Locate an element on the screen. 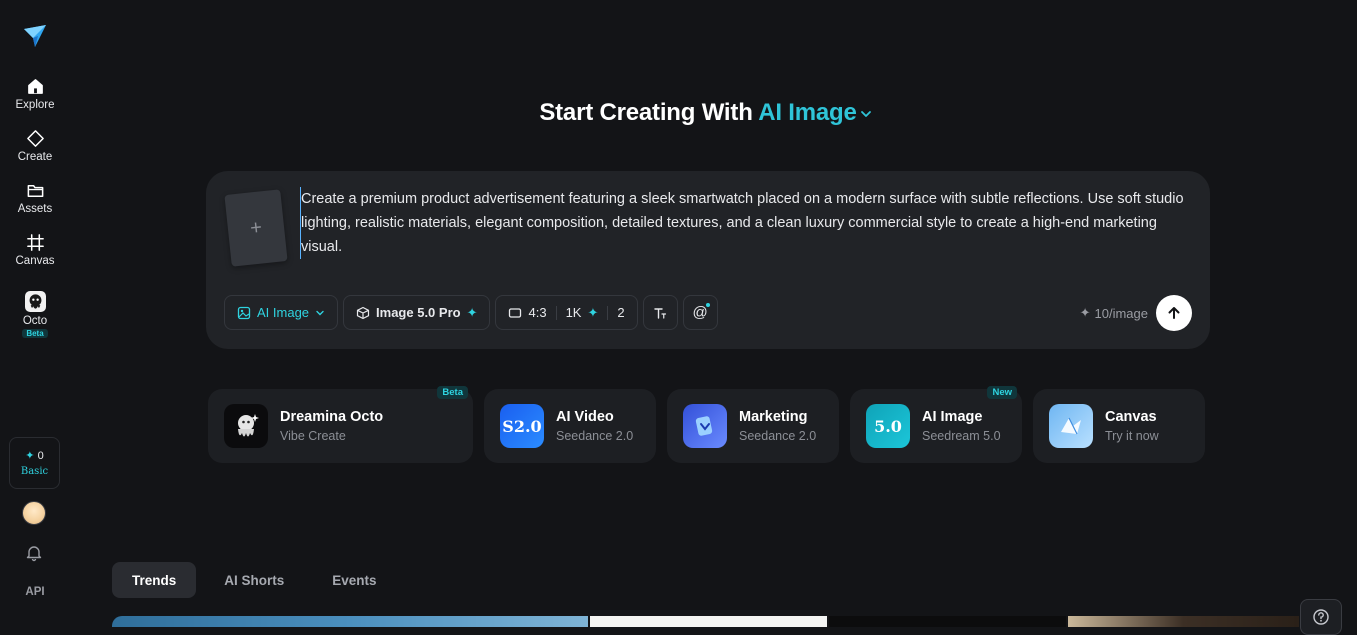 The image size is (1357, 635). mode-selector: AI Image is located at coordinates (815, 112).